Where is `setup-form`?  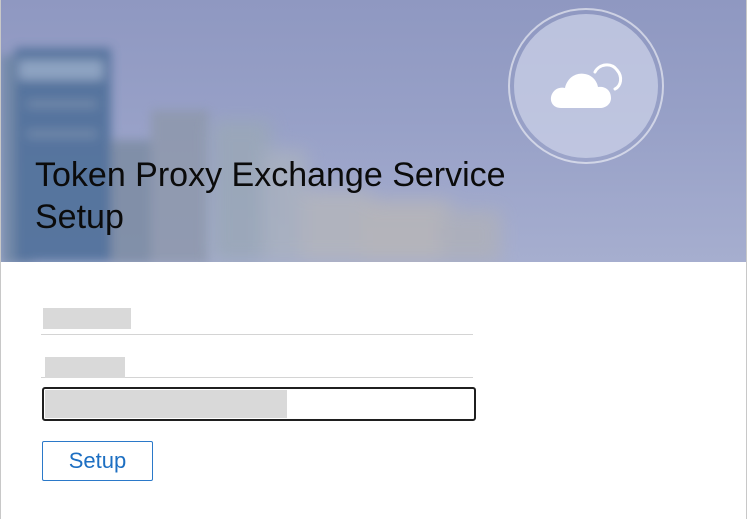 setup-form is located at coordinates (261, 339).